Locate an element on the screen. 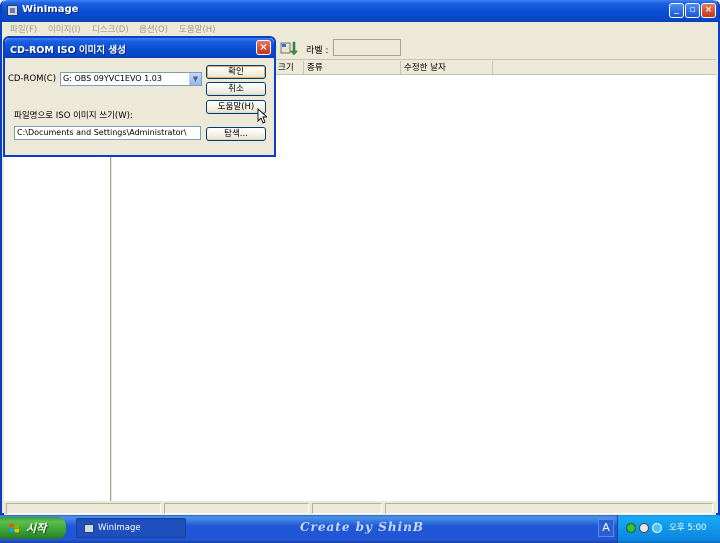 This screenshot has height=543, width=720. file-label: 파일명으로 ISO 이미지 쓰기(W): is located at coordinates (73, 116).